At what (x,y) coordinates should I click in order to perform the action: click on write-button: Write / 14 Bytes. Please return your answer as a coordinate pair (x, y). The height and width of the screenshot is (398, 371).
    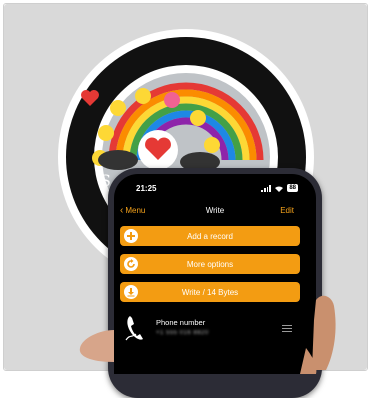
    Looking at the image, I should click on (210, 292).